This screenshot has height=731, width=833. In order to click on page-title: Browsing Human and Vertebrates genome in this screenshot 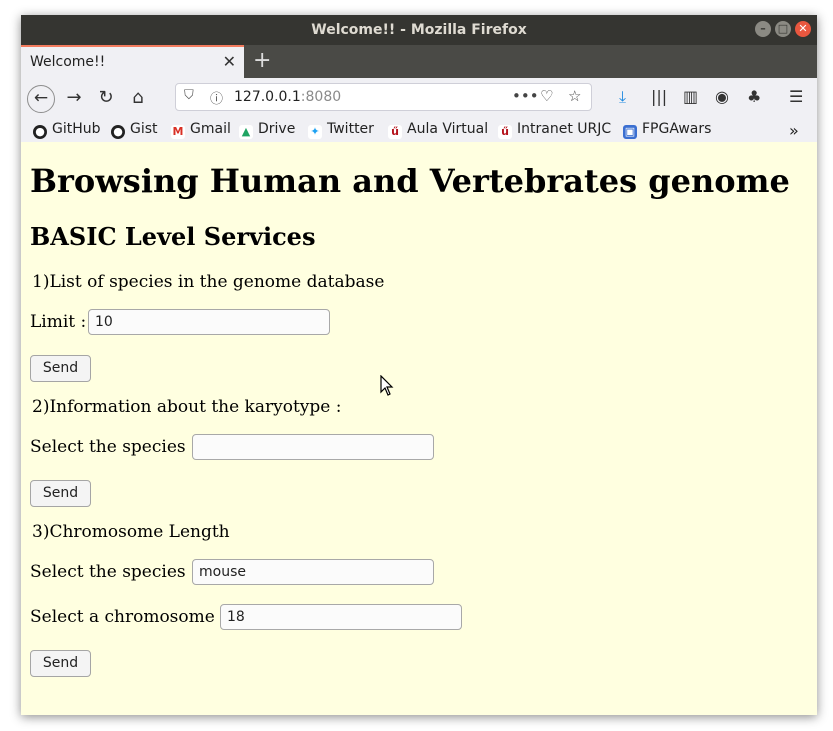, I will do `click(410, 181)`.